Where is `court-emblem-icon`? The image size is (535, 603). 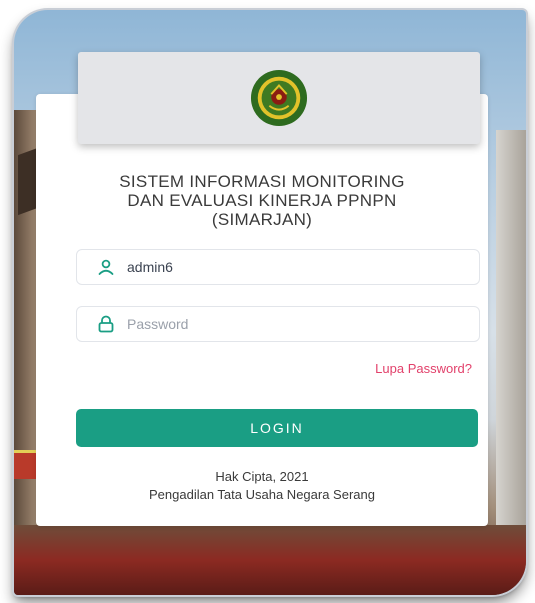
court-emblem-icon is located at coordinates (279, 98).